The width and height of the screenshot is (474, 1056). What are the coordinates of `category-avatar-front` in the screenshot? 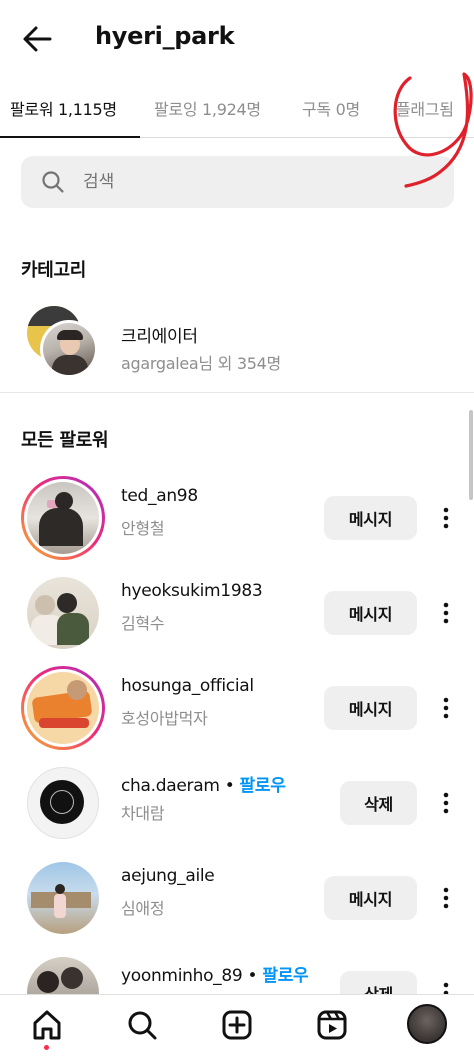 It's located at (69, 349).